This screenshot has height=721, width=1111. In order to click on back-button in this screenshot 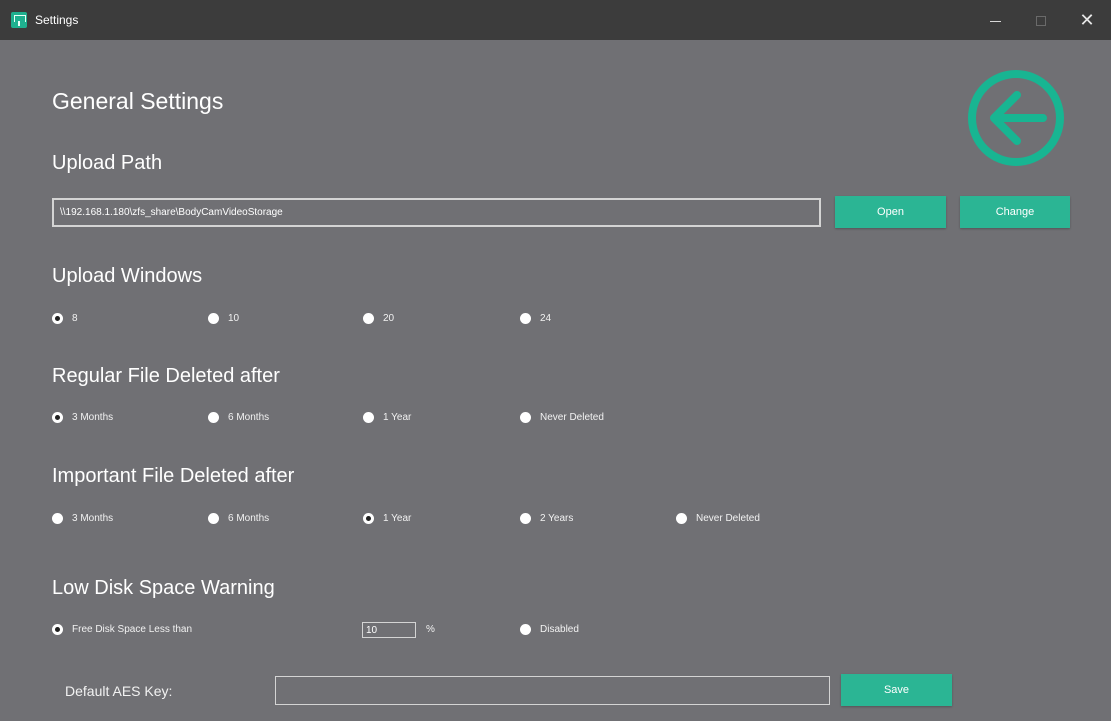, I will do `click(1016, 118)`.